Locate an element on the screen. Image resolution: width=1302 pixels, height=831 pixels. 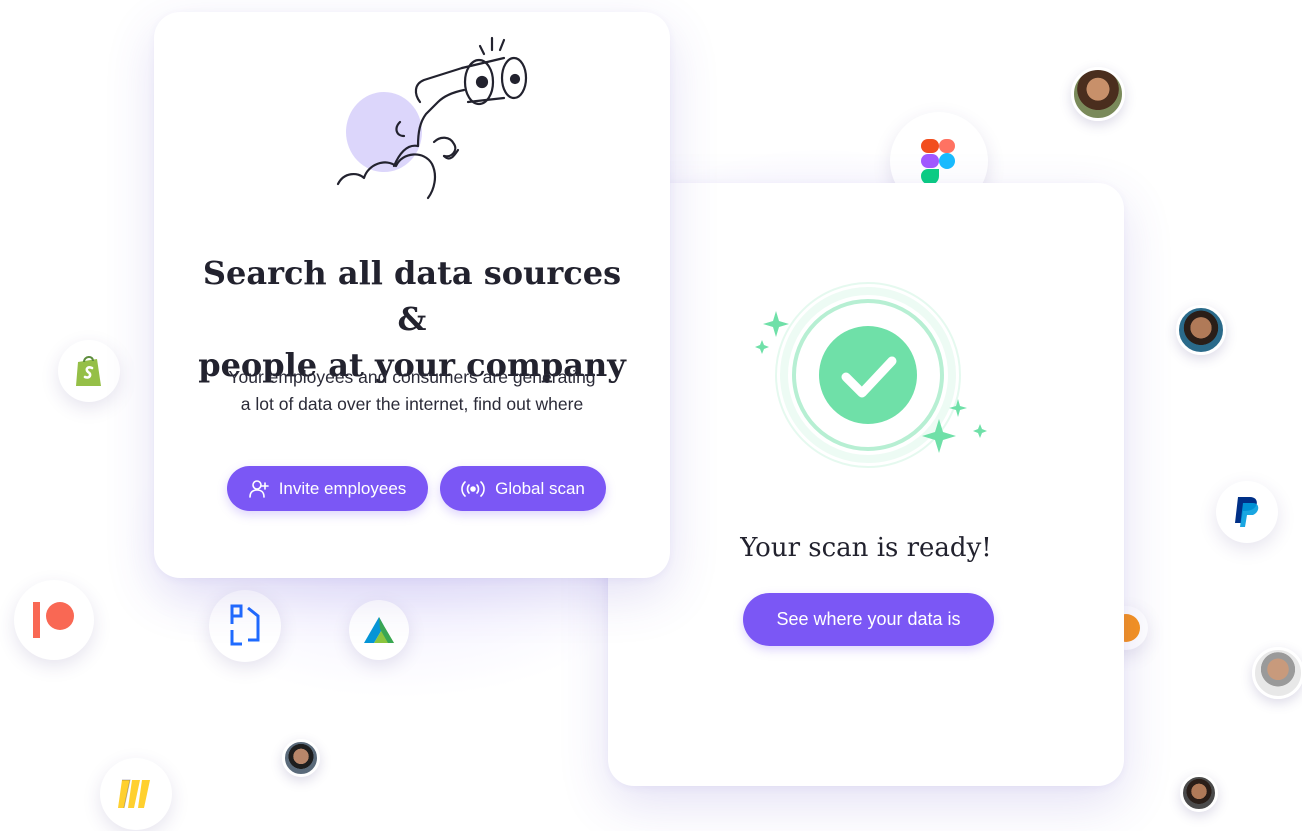
user-plus-icon is located at coordinates (258, 488).